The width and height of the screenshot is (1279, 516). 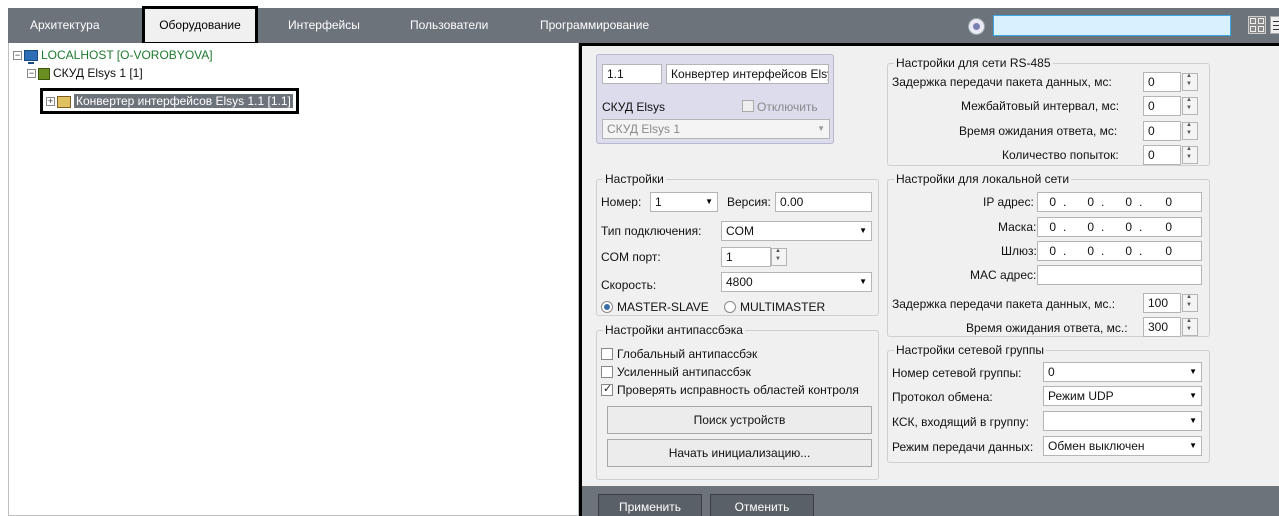 What do you see at coordinates (1190, 106) in the screenshot?
I see `interbyte-spinner` at bounding box center [1190, 106].